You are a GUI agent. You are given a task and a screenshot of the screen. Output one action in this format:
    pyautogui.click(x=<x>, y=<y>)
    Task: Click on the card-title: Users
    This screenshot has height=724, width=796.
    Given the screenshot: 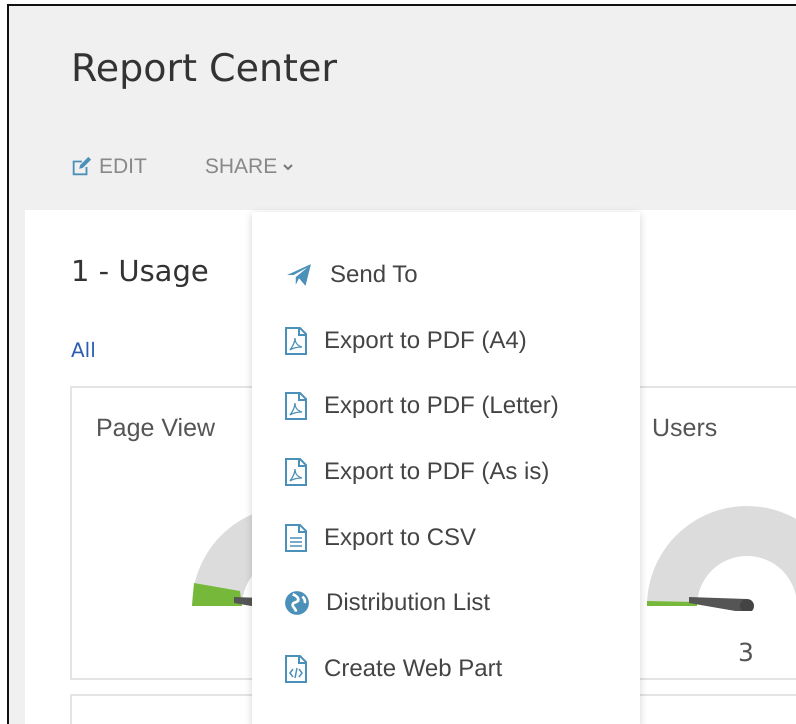 What is the action you would take?
    pyautogui.click(x=685, y=428)
    